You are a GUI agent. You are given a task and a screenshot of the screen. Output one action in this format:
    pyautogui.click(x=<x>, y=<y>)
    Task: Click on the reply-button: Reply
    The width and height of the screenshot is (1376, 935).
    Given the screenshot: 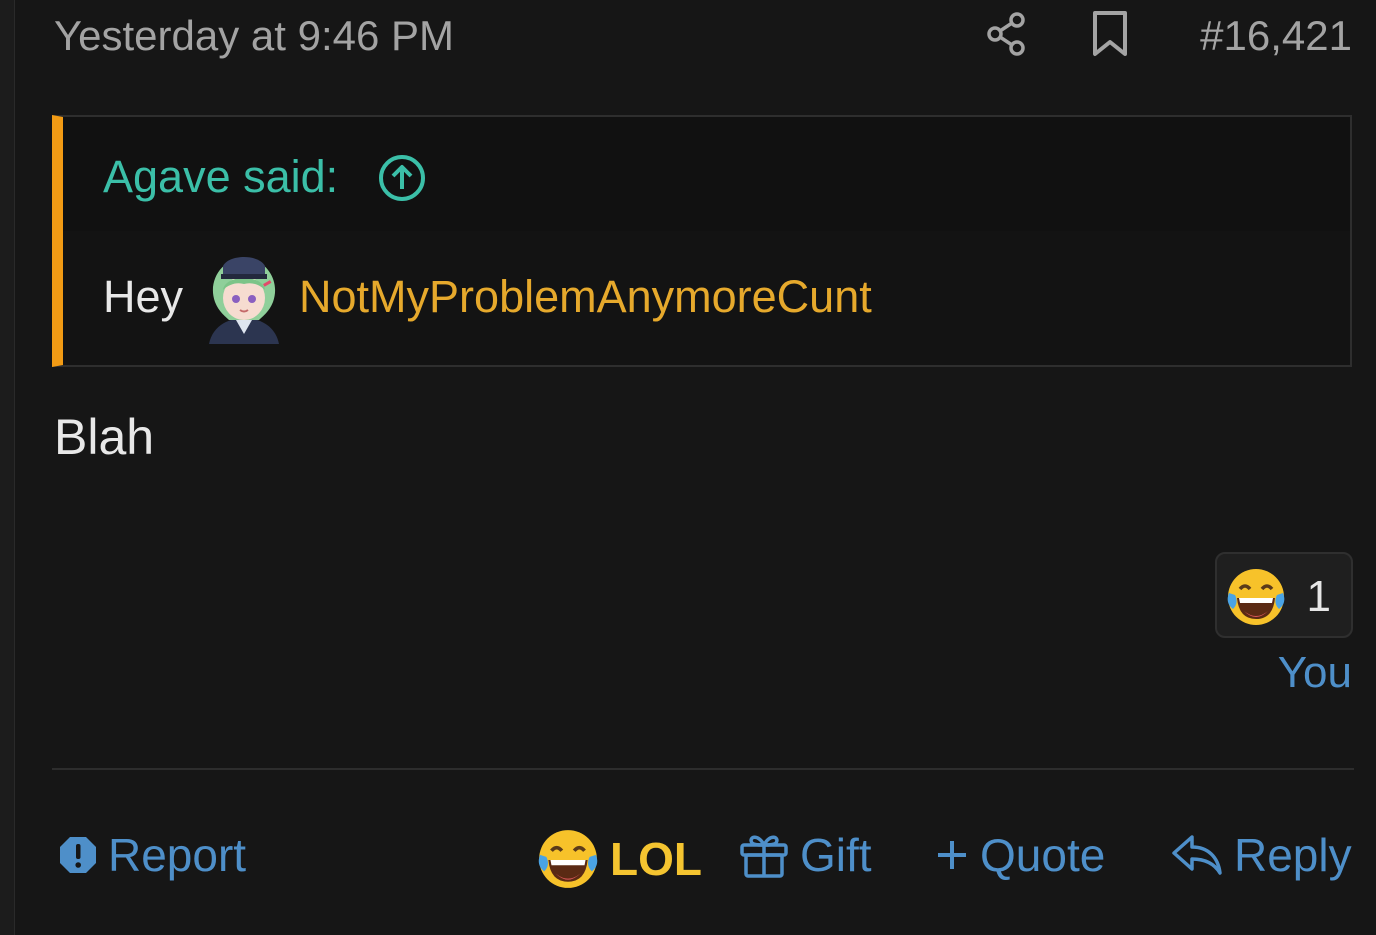 What is the action you would take?
    pyautogui.click(x=1261, y=855)
    